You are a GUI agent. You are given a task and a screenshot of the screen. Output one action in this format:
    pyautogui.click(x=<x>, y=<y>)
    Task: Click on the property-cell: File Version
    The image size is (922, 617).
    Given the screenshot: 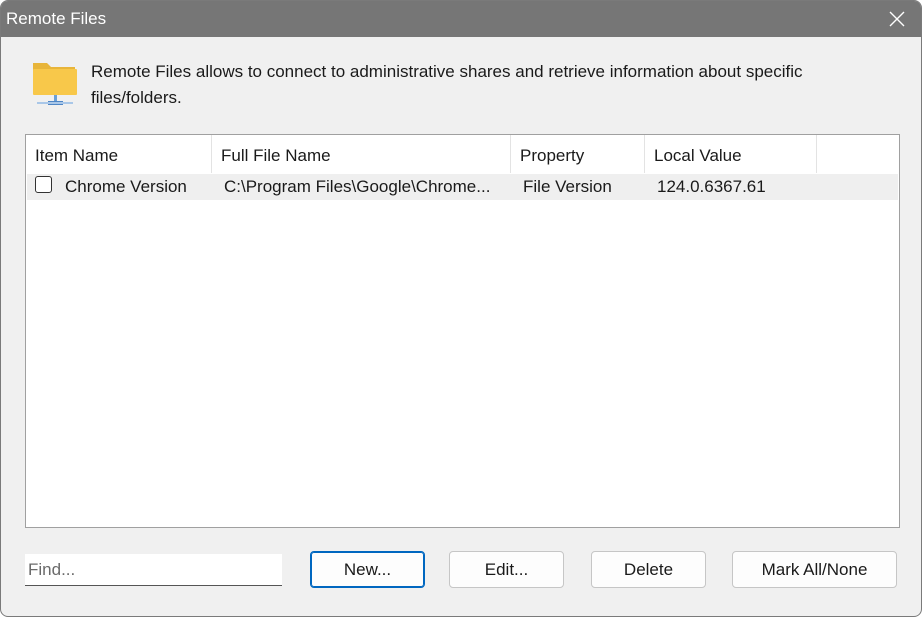 What is the action you would take?
    pyautogui.click(x=567, y=186)
    